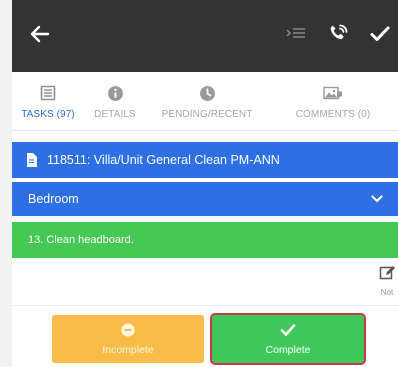 The height and width of the screenshot is (367, 398). Describe the element at coordinates (288, 349) in the screenshot. I see `complete-label: Complete` at that location.